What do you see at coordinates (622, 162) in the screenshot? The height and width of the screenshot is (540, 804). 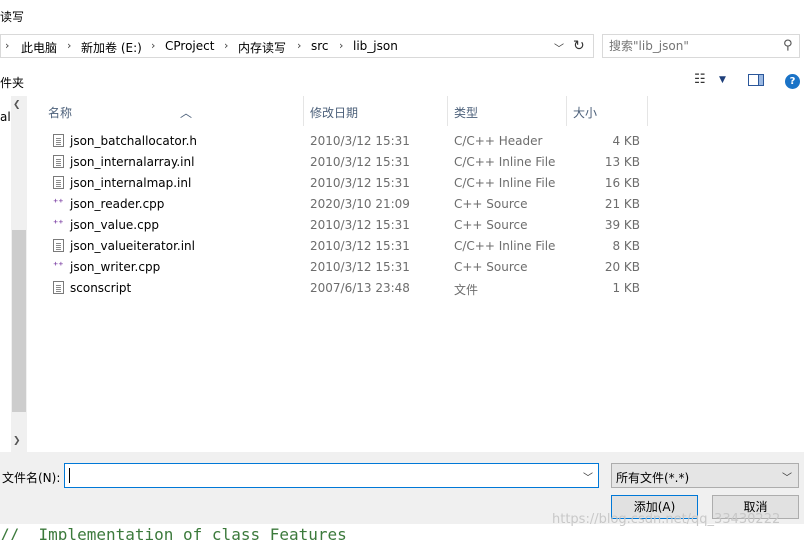 I see `file-size: 13 KB` at bounding box center [622, 162].